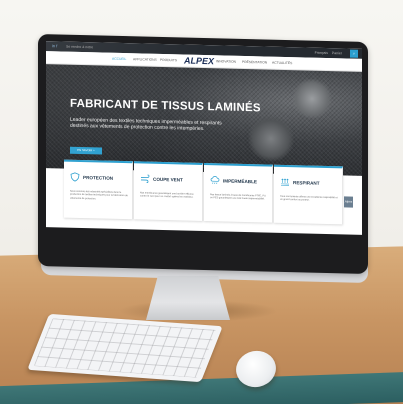 This screenshot has height=404, width=403. I want to click on card-title: RESPIRANT, so click(306, 183).